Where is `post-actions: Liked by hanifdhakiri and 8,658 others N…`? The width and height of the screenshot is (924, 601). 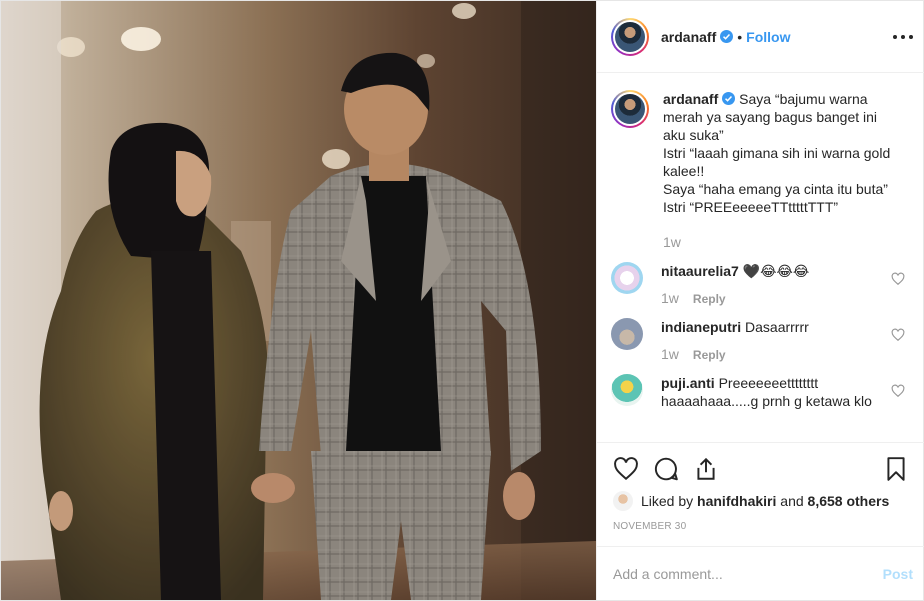 post-actions: Liked by hanifdhakiri and 8,658 others N… is located at coordinates (760, 494).